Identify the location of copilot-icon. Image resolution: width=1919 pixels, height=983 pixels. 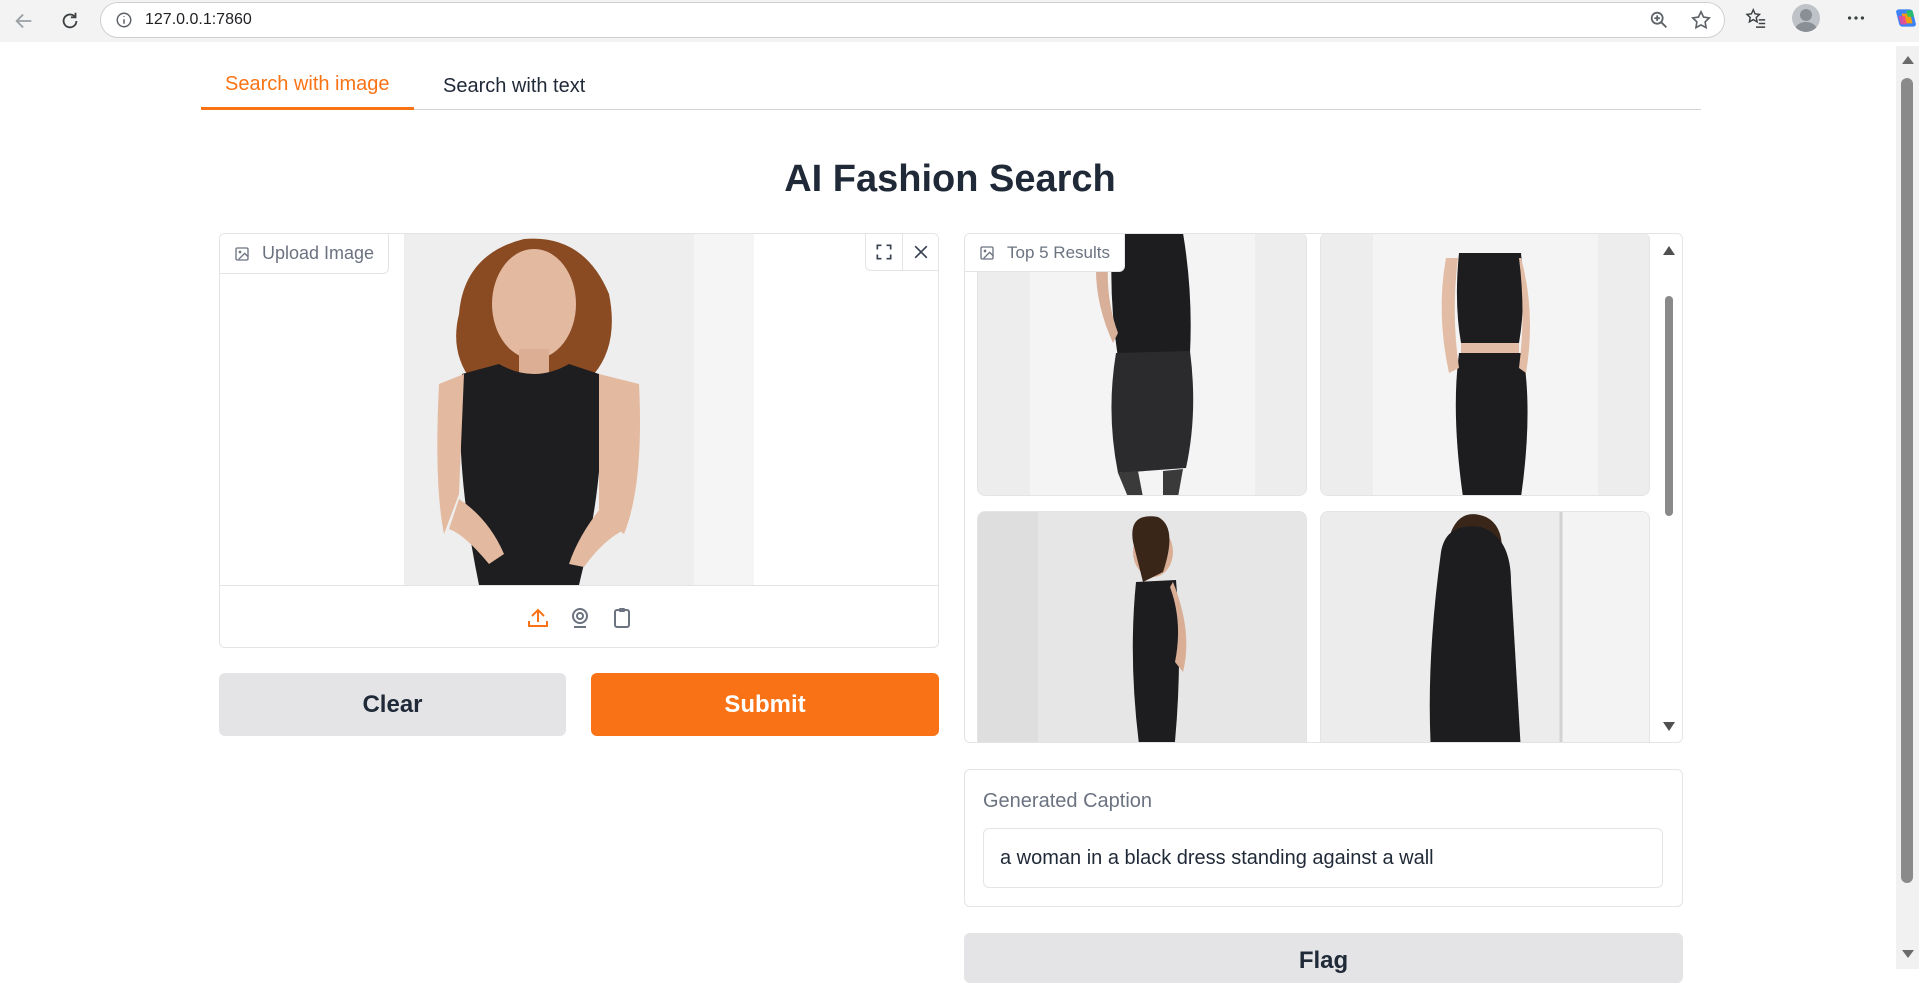
(1906, 18).